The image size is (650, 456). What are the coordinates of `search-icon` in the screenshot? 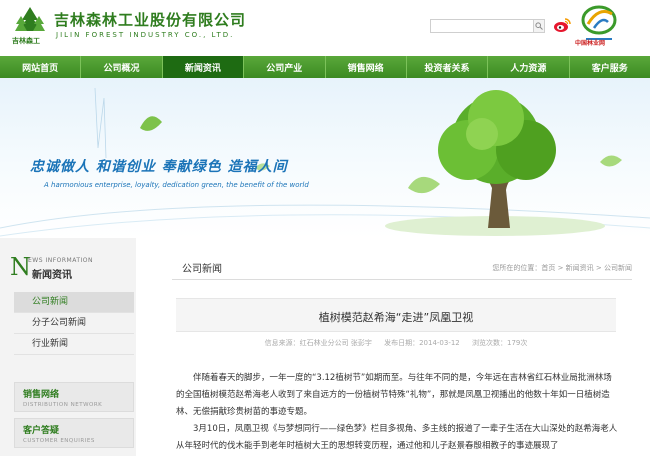 It's located at (539, 26).